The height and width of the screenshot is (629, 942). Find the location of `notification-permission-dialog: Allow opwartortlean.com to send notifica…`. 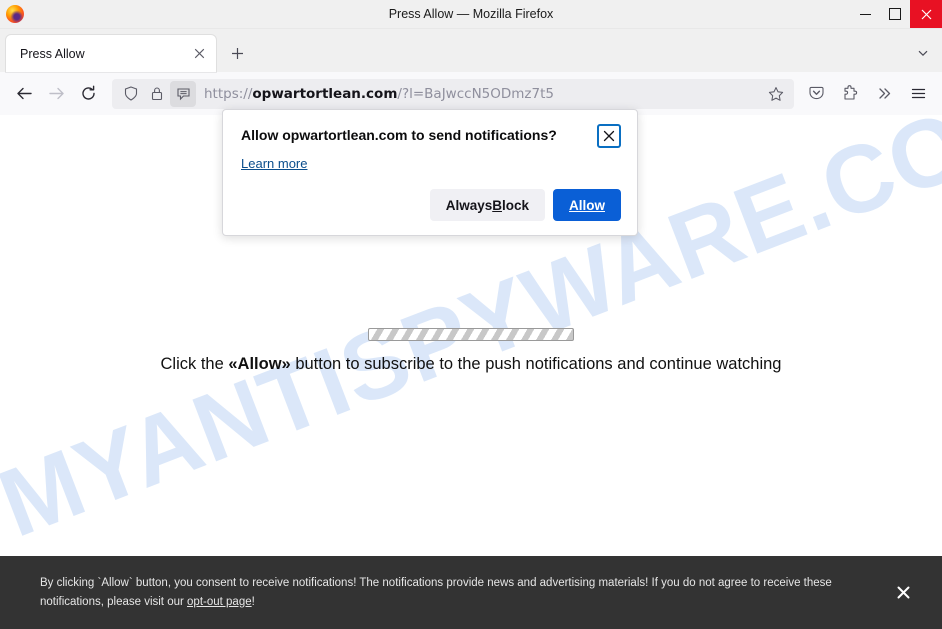

notification-permission-dialog: Allow opwartortlean.com to send notifica… is located at coordinates (430, 172).